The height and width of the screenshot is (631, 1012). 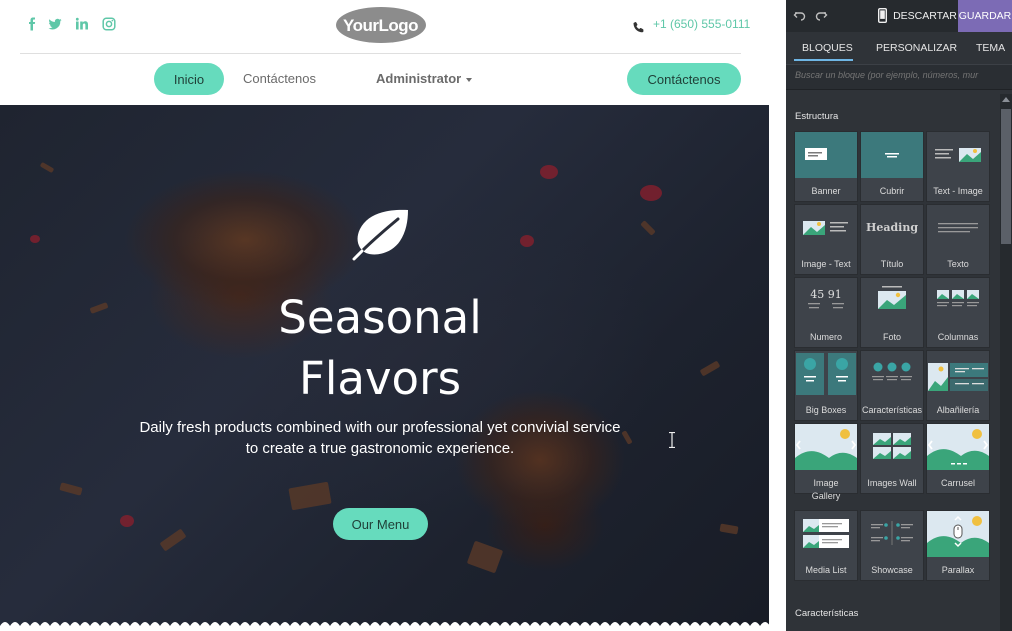 I want to click on block-search-bar, so click(x=899, y=77).